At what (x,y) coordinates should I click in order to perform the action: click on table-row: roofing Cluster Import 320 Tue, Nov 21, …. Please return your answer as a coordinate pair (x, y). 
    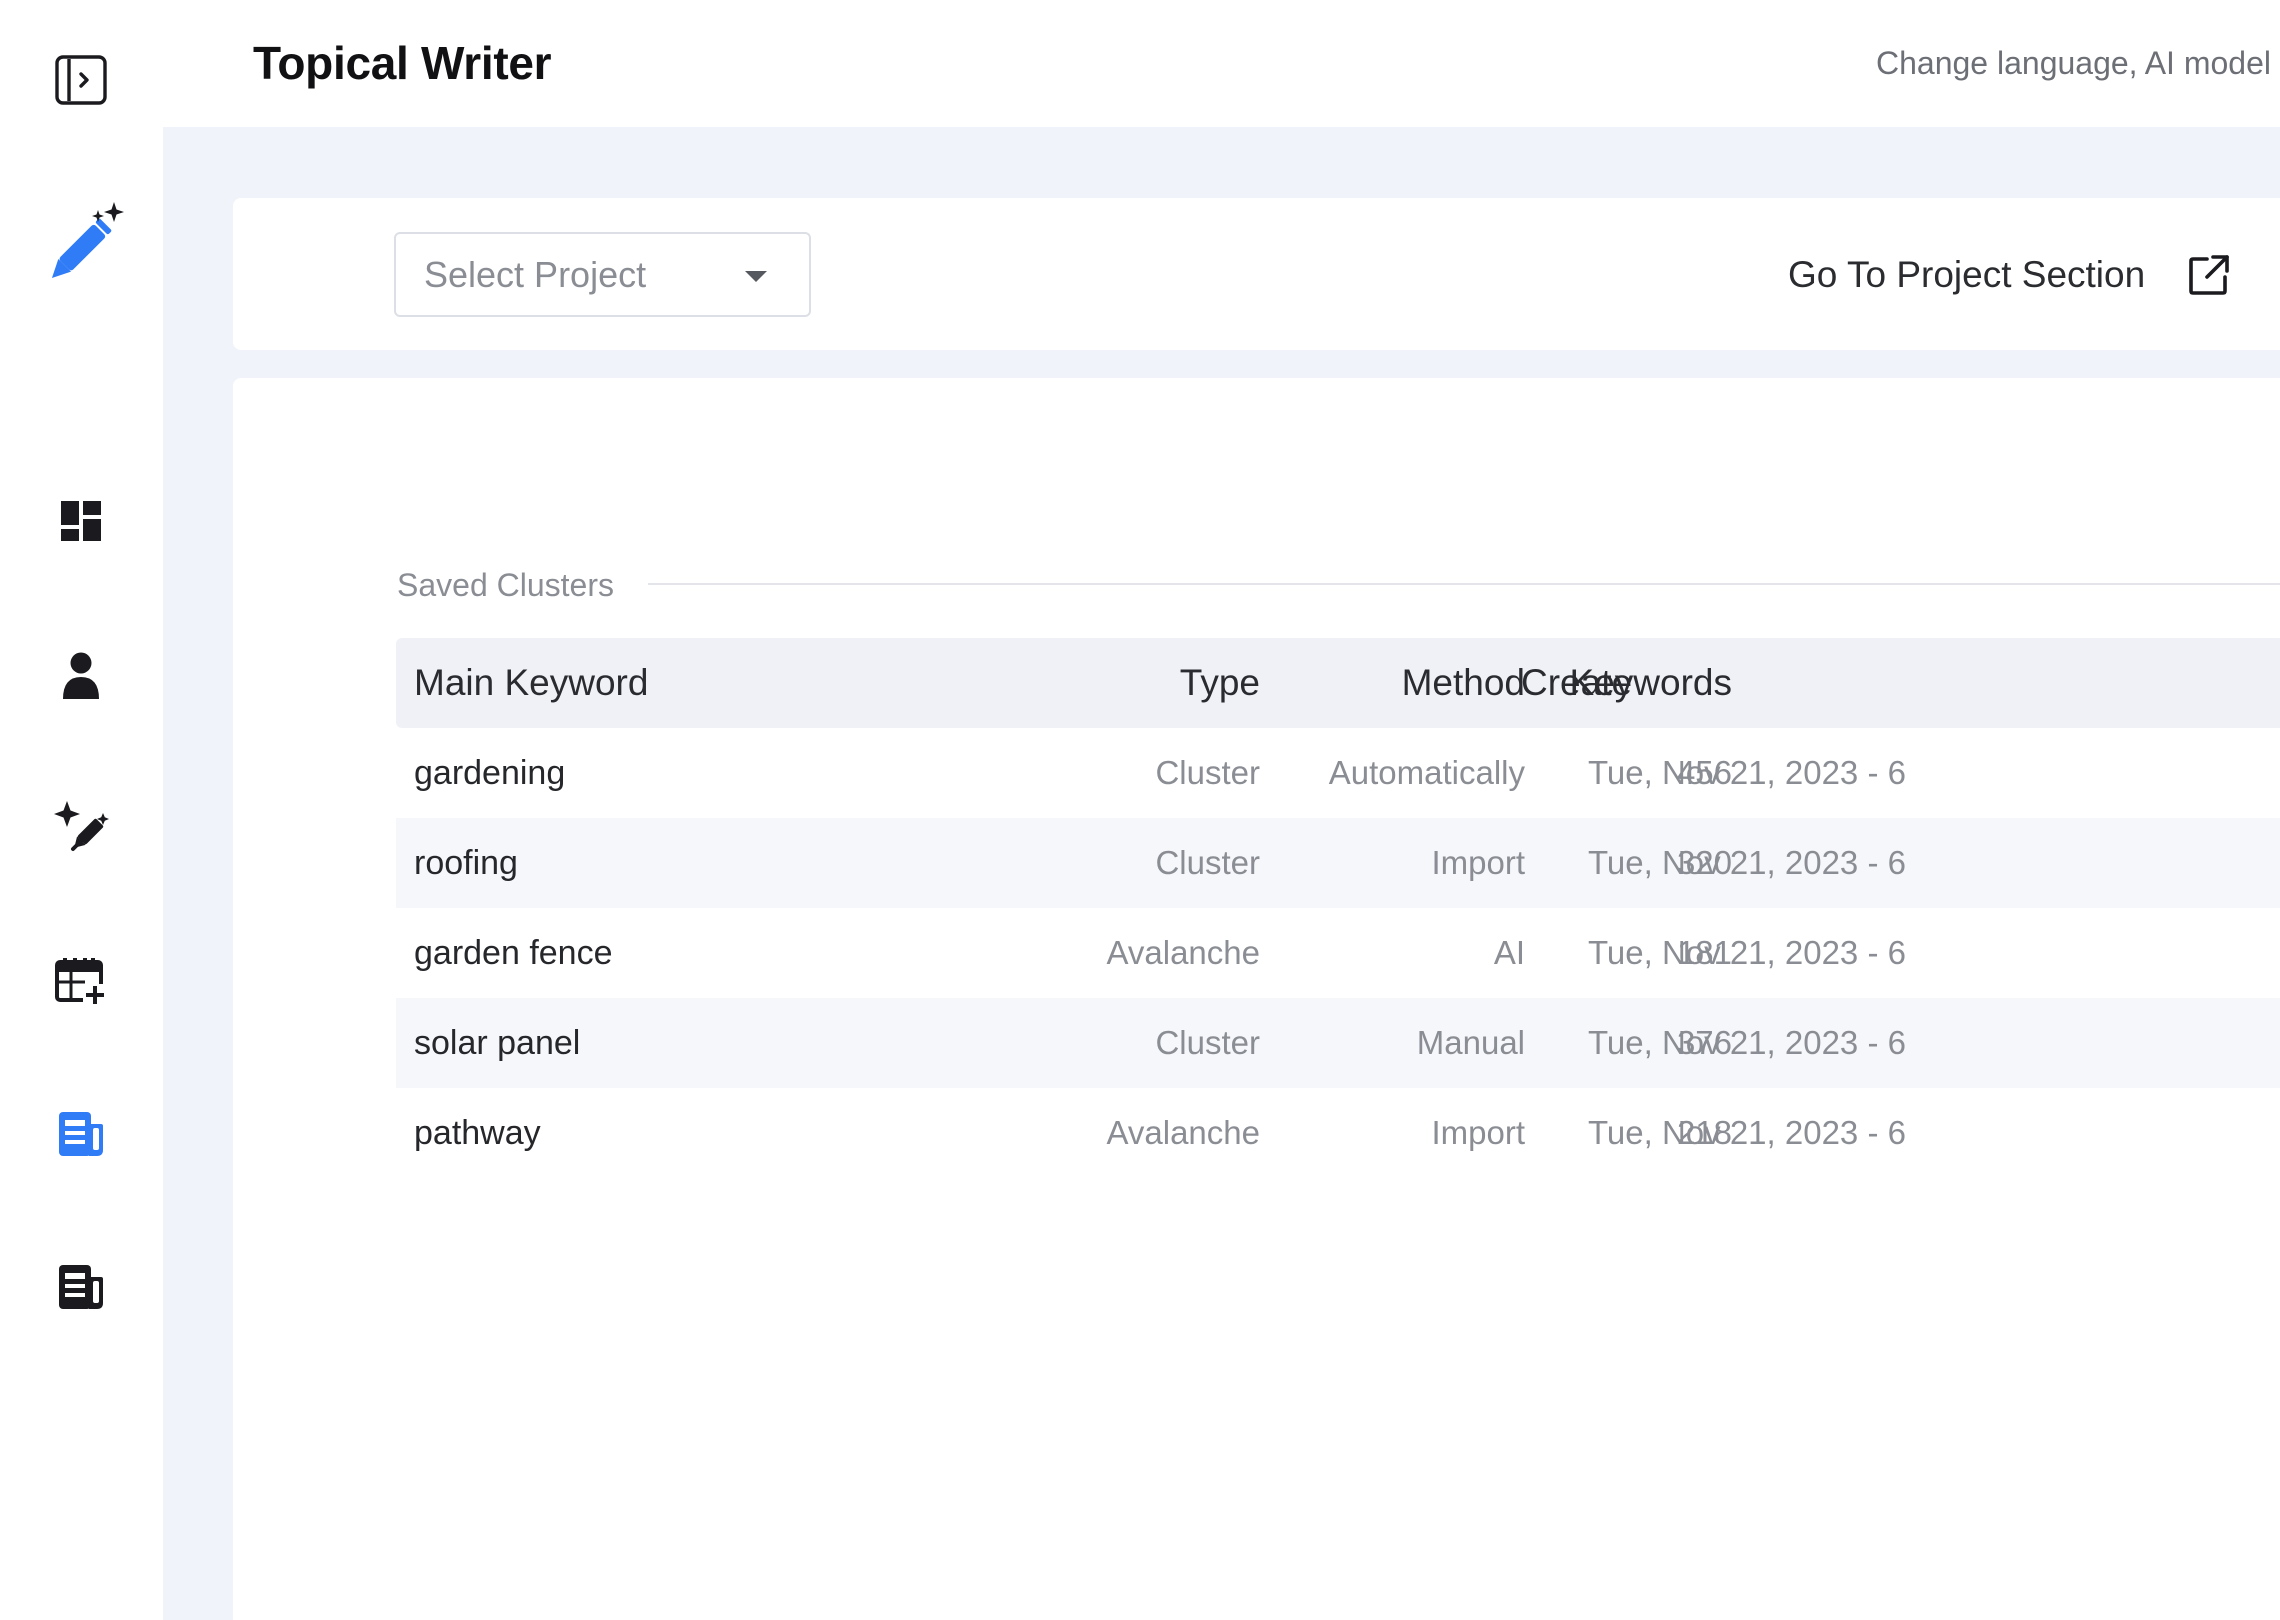
    Looking at the image, I should click on (1338, 863).